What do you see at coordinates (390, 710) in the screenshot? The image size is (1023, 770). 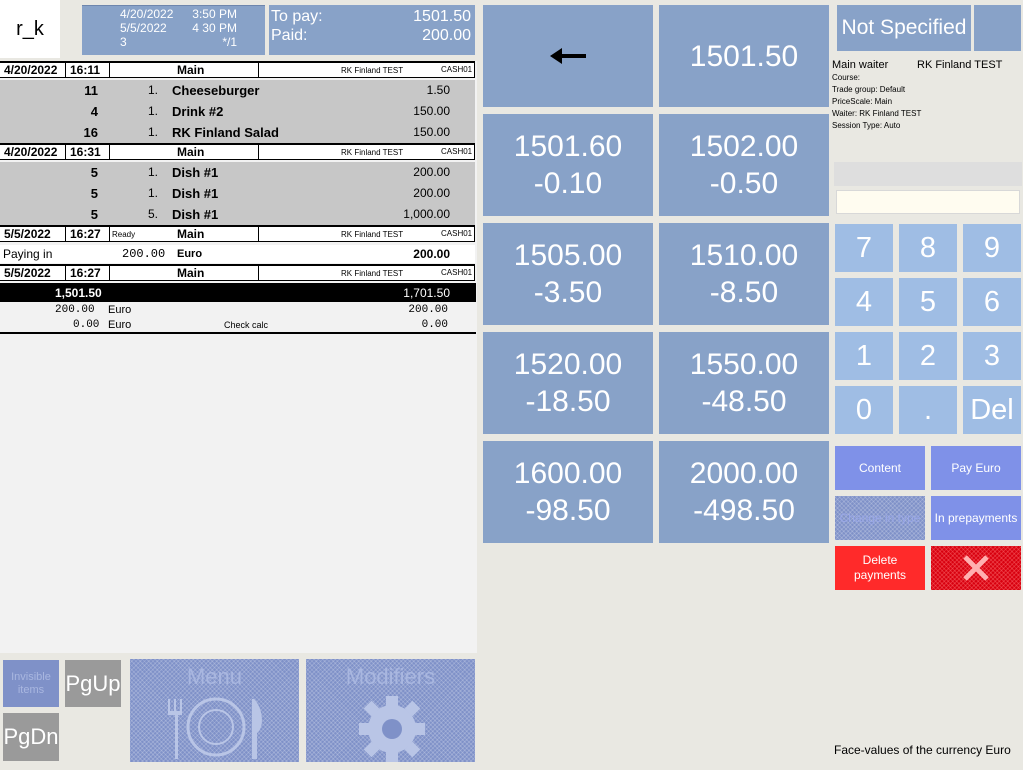 I see `modifiers-button: Modifiers` at bounding box center [390, 710].